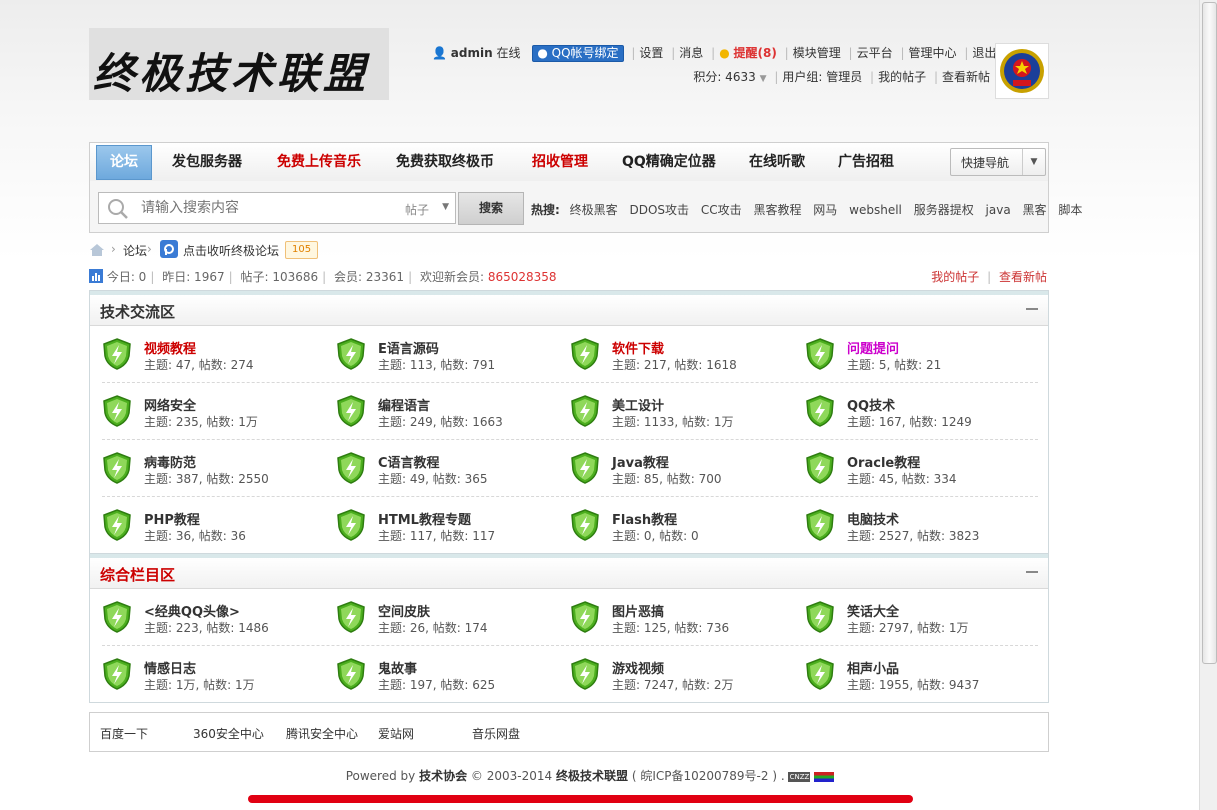 The width and height of the screenshot is (1217, 810). What do you see at coordinates (170, 347) in the screenshot?
I see `forum-name-link: 视频教程` at bounding box center [170, 347].